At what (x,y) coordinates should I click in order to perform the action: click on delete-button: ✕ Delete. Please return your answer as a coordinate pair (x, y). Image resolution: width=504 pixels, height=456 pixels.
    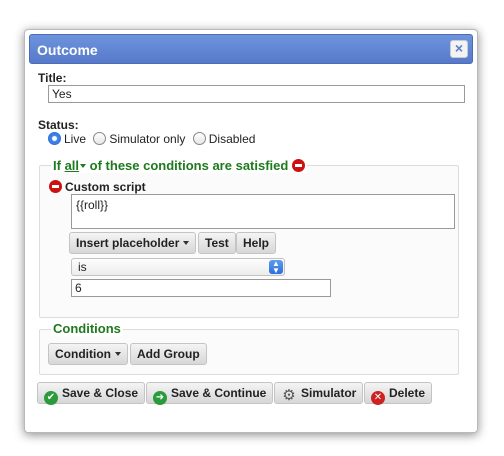
    Looking at the image, I should click on (398, 393).